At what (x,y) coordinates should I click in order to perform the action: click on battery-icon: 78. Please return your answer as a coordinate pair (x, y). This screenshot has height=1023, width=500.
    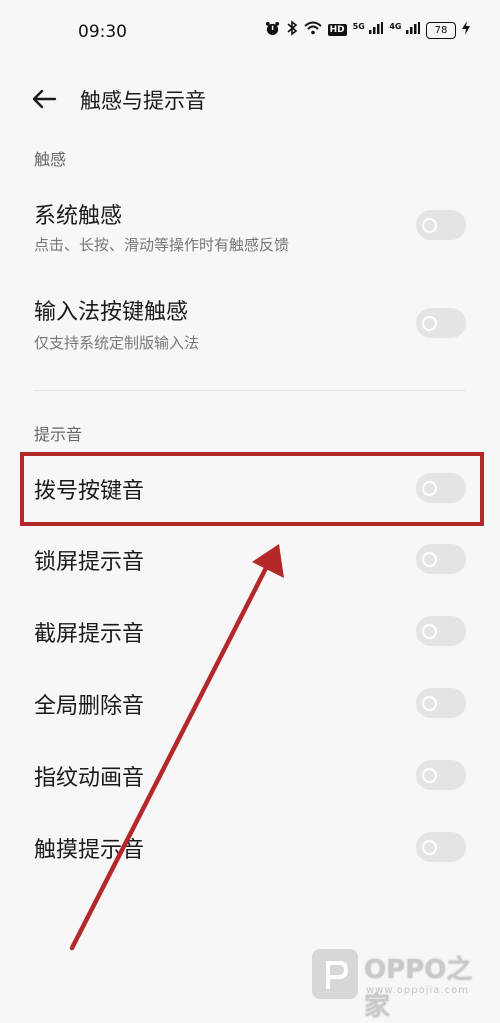
    Looking at the image, I should click on (441, 30).